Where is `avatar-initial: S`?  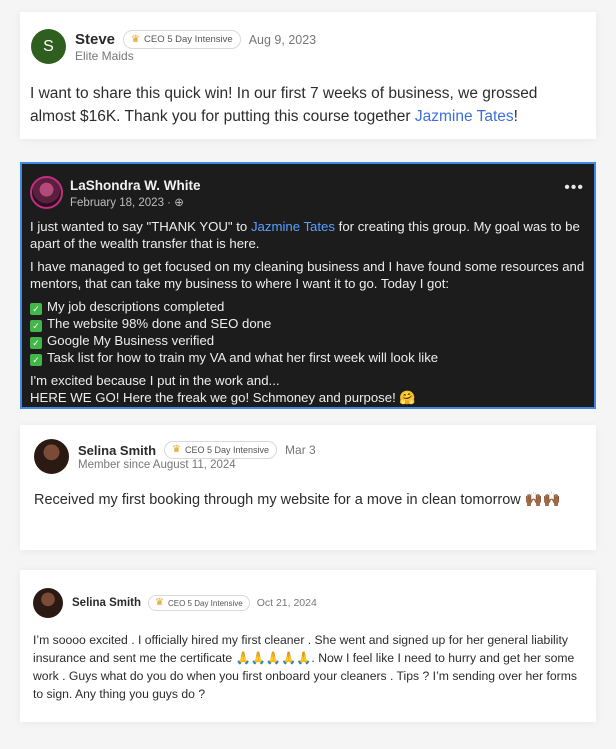 avatar-initial: S is located at coordinates (48, 46).